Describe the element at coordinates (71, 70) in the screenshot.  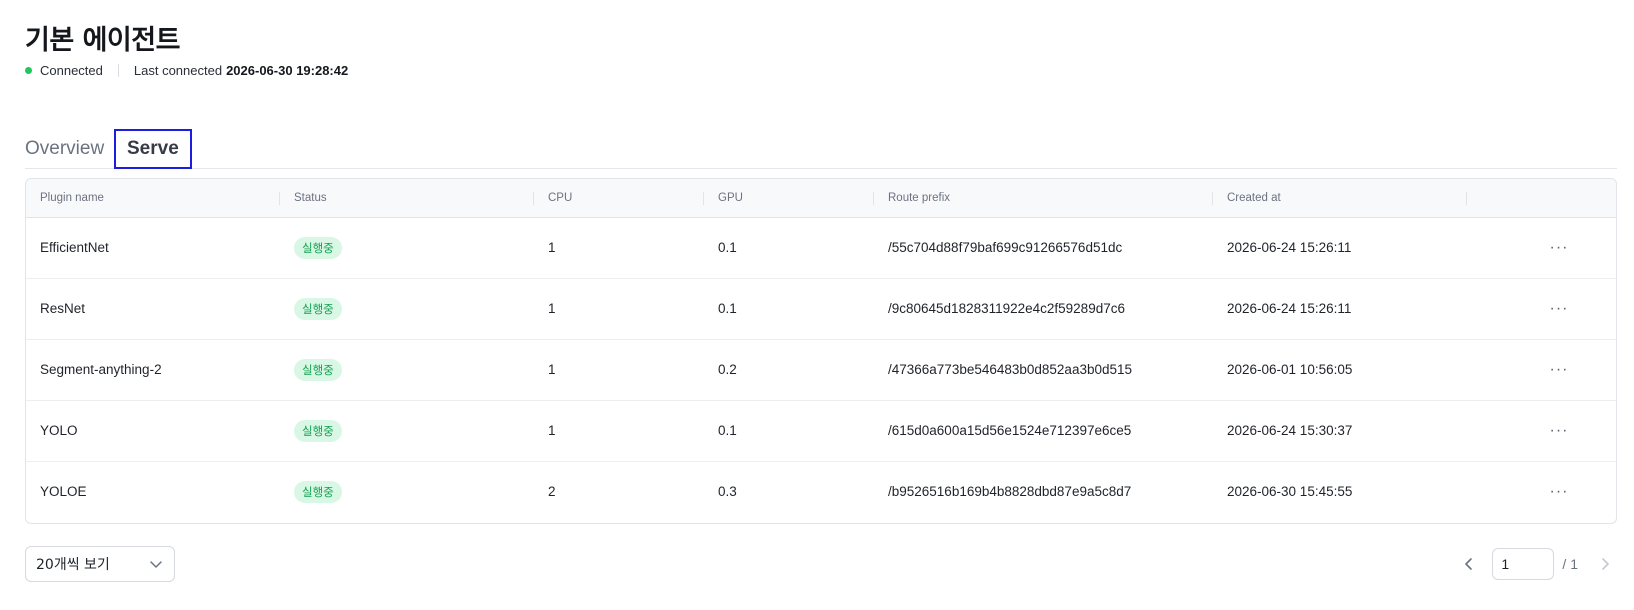
I see `connection-status-text: Connected` at that location.